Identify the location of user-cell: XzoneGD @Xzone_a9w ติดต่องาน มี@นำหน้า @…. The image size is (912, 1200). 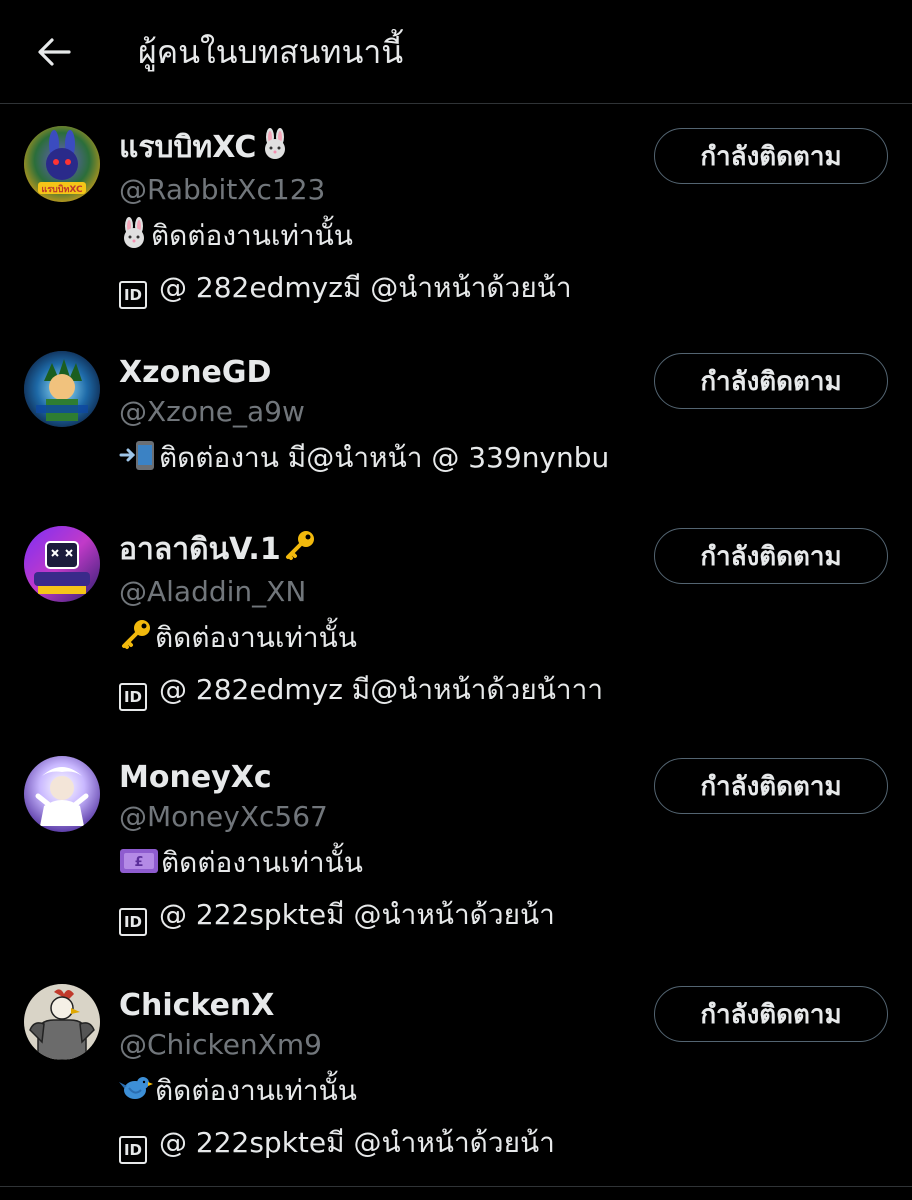
(456, 416).